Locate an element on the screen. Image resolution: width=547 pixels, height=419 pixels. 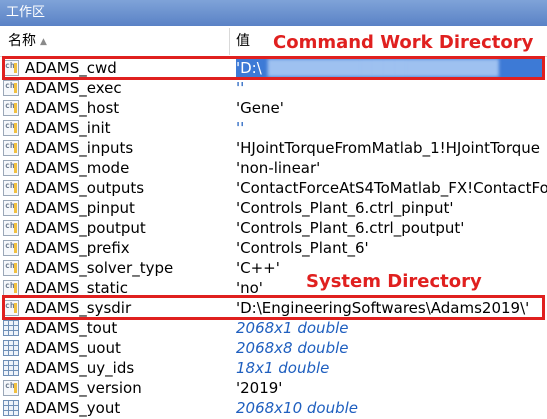
variable-value: 'Controls_Plant_6' is located at coordinates (302, 248).